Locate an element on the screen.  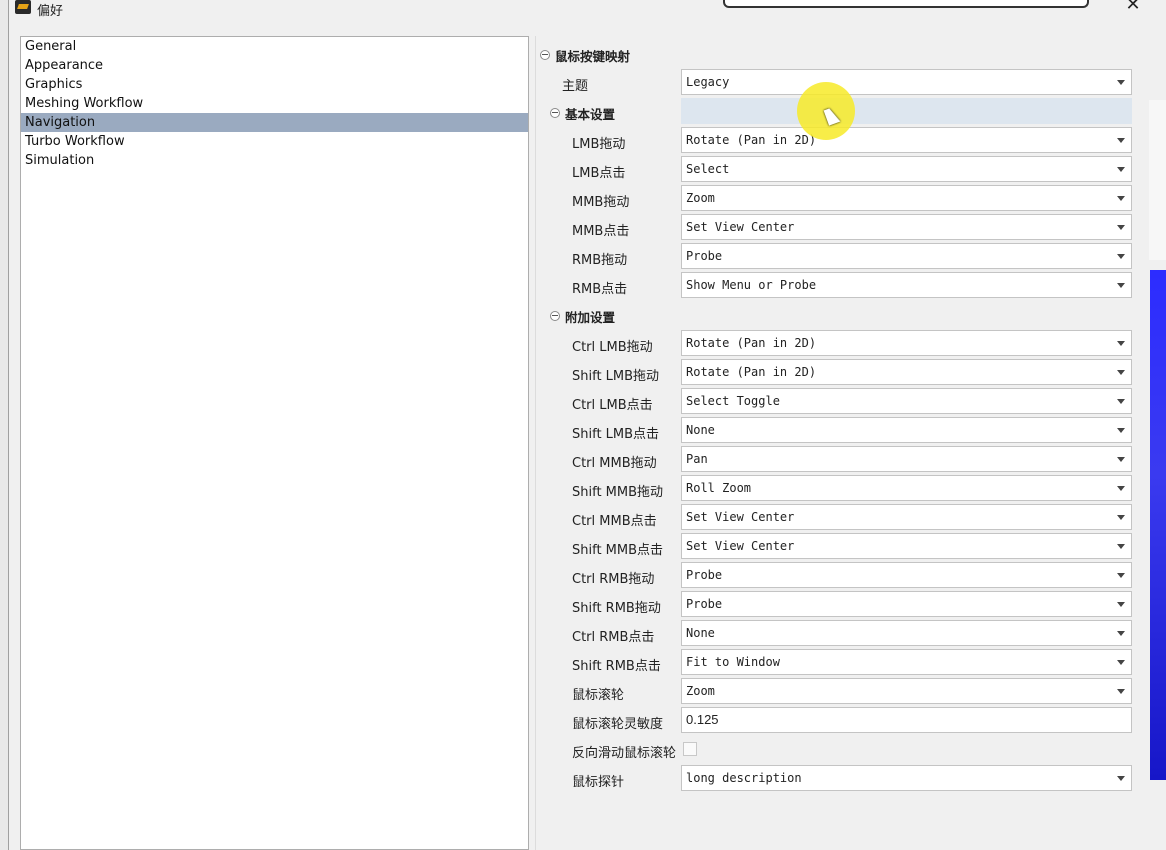
lmb-click-dropdown: Select is located at coordinates (906, 169).